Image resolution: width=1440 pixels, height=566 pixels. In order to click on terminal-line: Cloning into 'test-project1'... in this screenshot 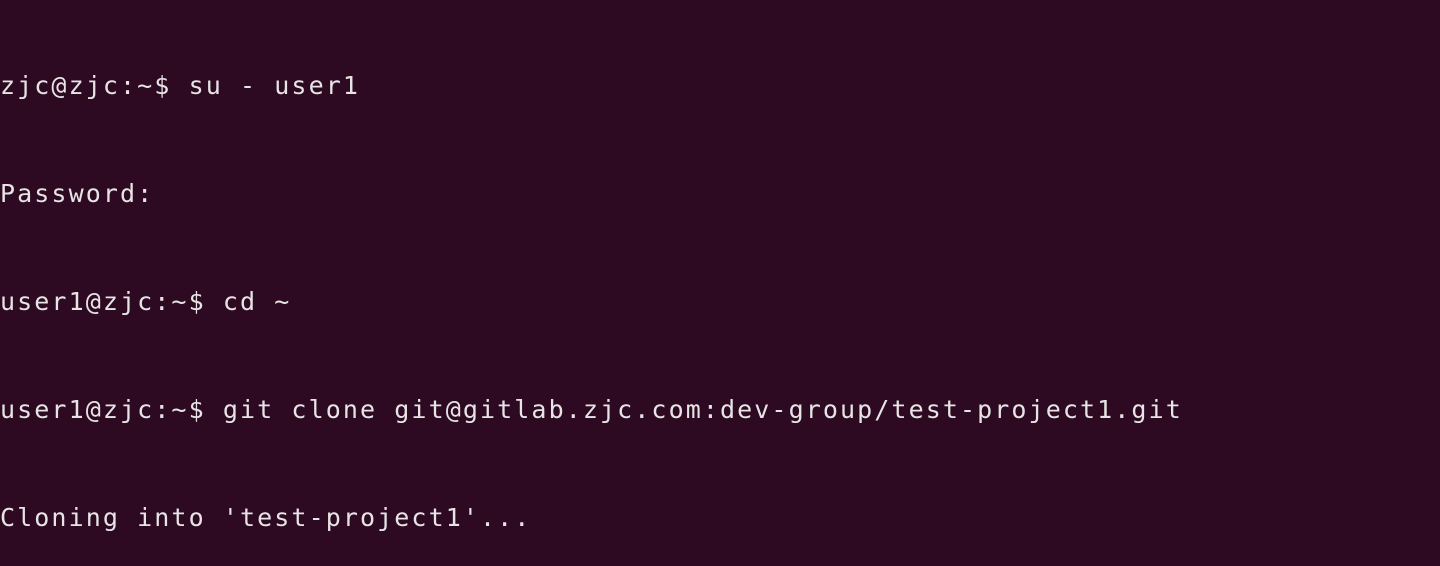, I will do `click(266, 517)`.